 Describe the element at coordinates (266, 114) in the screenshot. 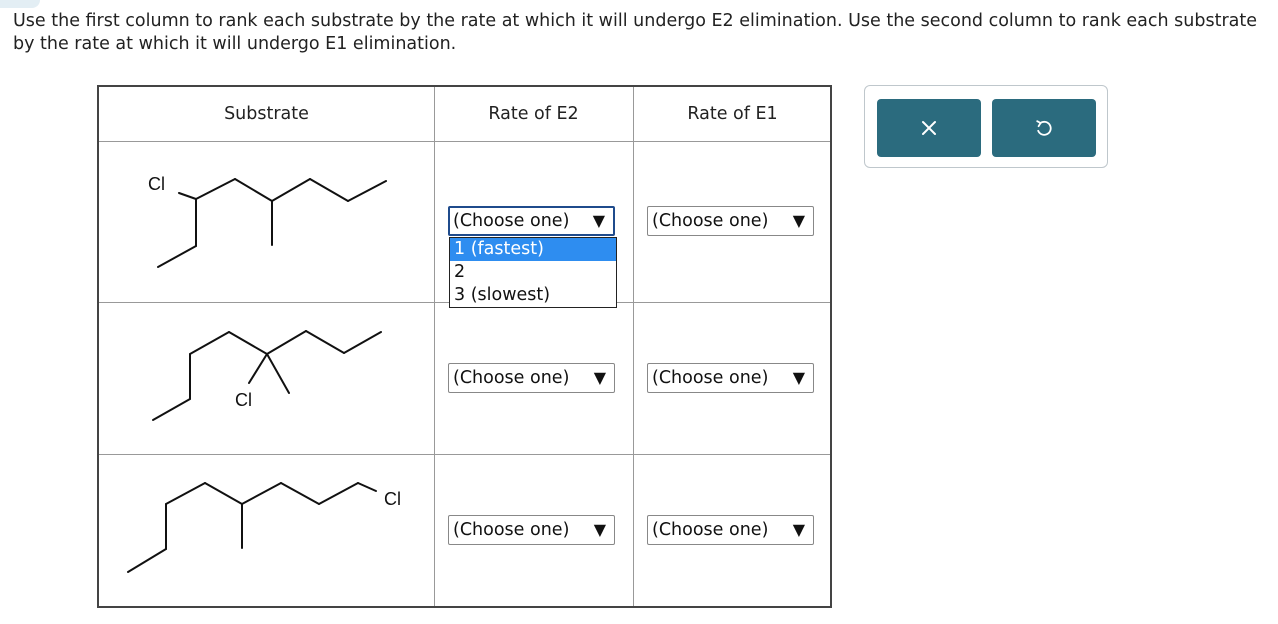

I see `header-substrate: Substrate` at that location.